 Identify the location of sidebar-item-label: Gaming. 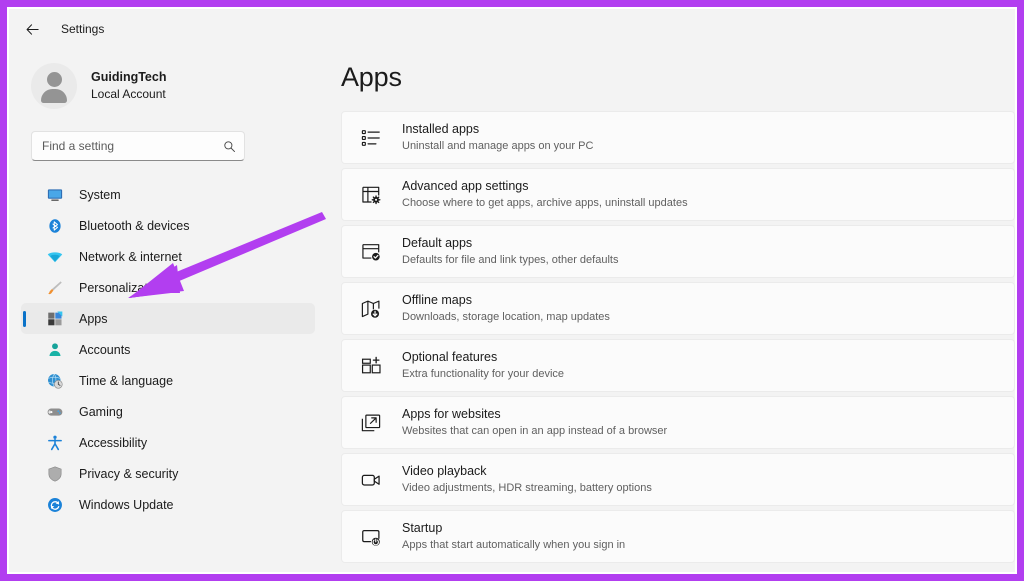
(101, 411).